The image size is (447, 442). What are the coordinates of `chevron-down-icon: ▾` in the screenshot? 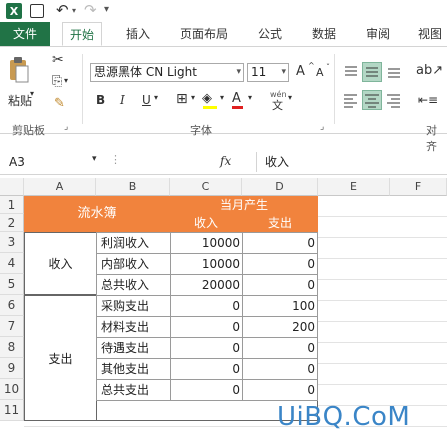 It's located at (238, 72).